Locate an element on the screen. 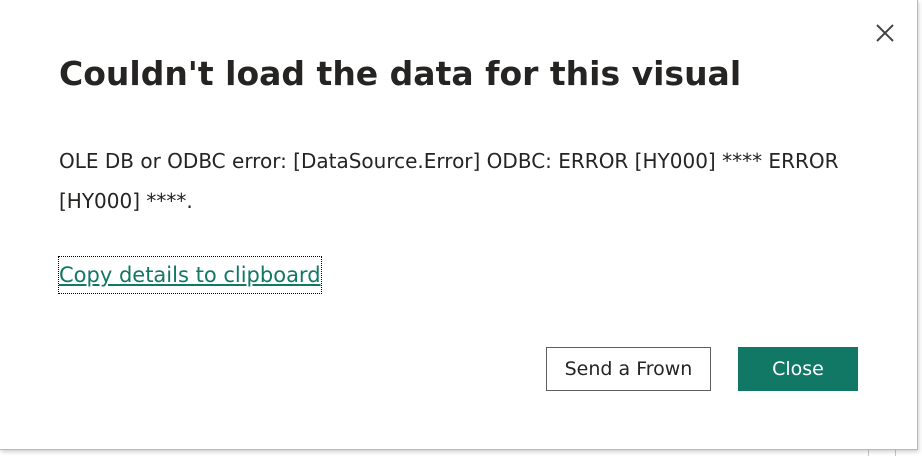 Image resolution: width=922 pixels, height=456 pixels. copy-details-link: Copy details to clipboard is located at coordinates (190, 275).